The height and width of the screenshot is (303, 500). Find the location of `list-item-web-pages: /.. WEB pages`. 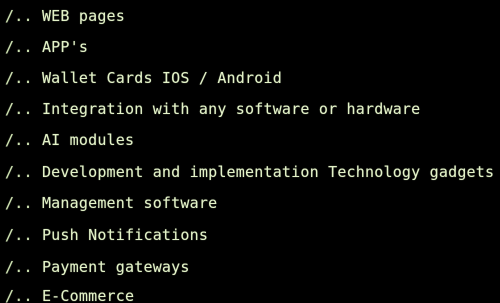

list-item-web-pages: /.. WEB pages is located at coordinates (65, 16).